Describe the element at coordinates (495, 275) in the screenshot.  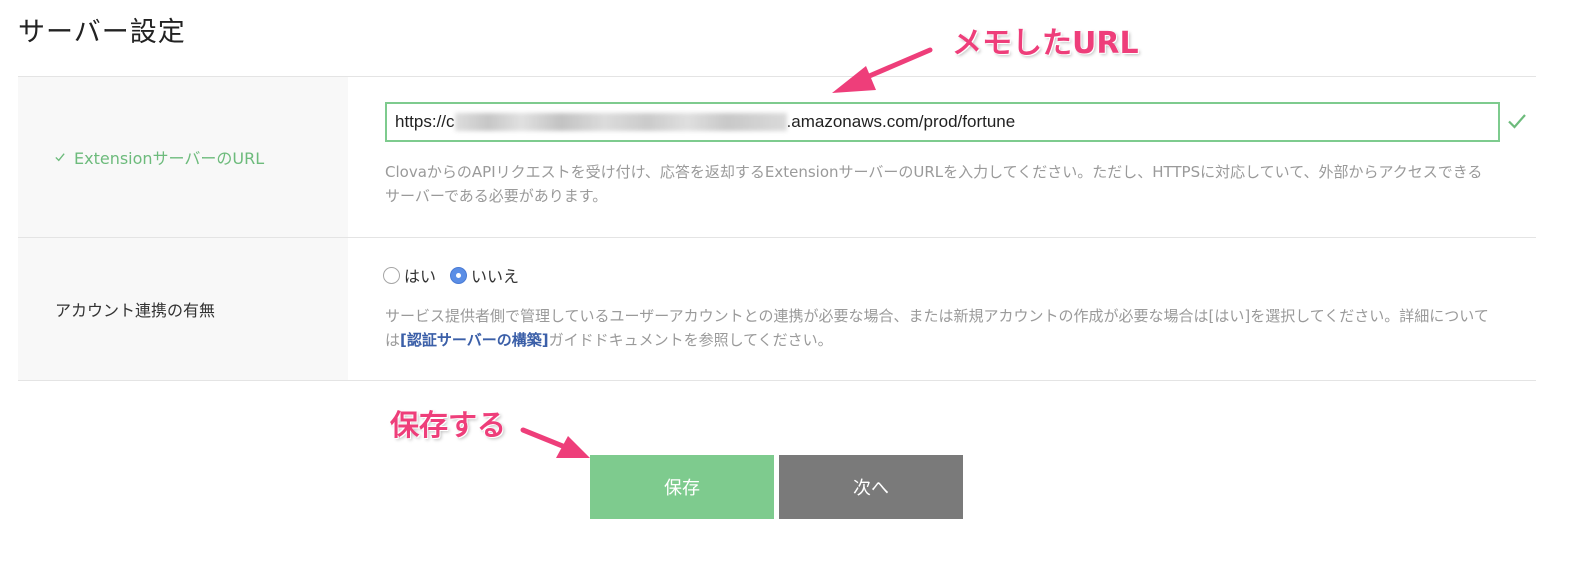
I see `radio-no-label: いいえ` at that location.